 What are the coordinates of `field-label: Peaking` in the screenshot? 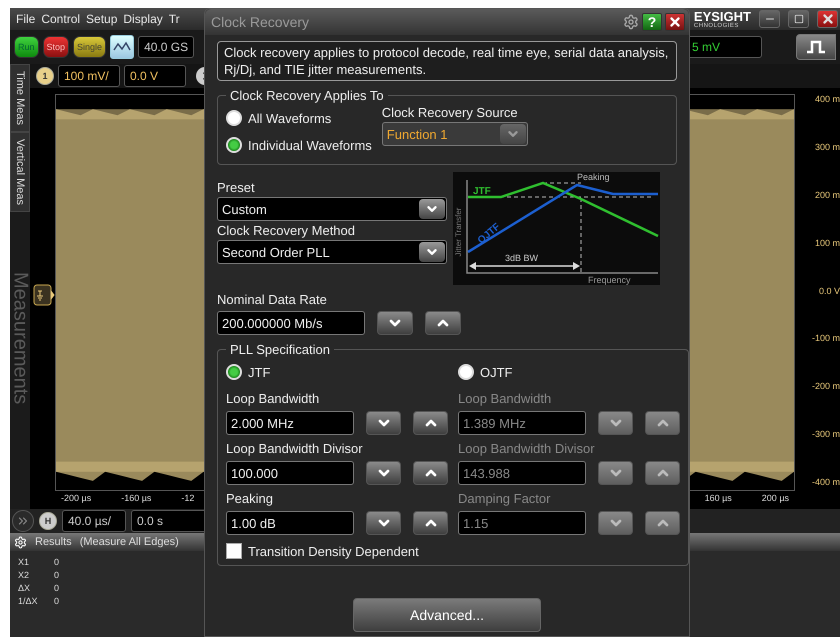 It's located at (250, 498).